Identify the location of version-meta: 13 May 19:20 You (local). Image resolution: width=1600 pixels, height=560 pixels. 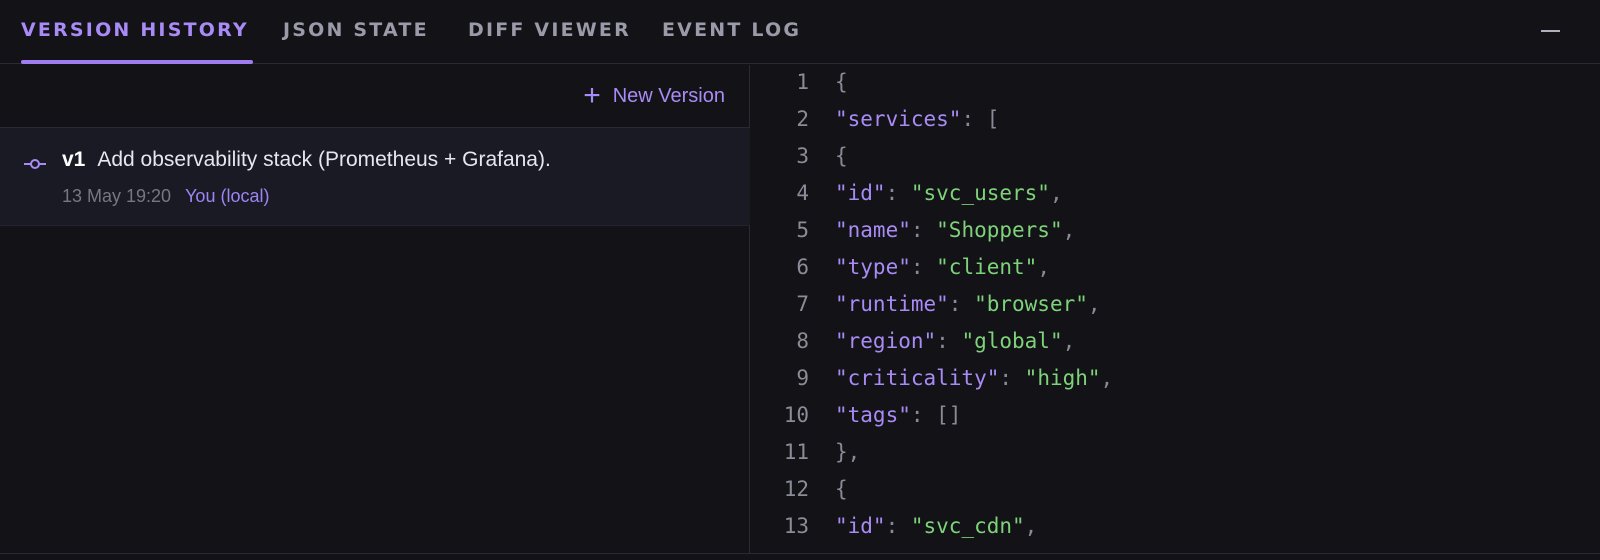
(165, 196).